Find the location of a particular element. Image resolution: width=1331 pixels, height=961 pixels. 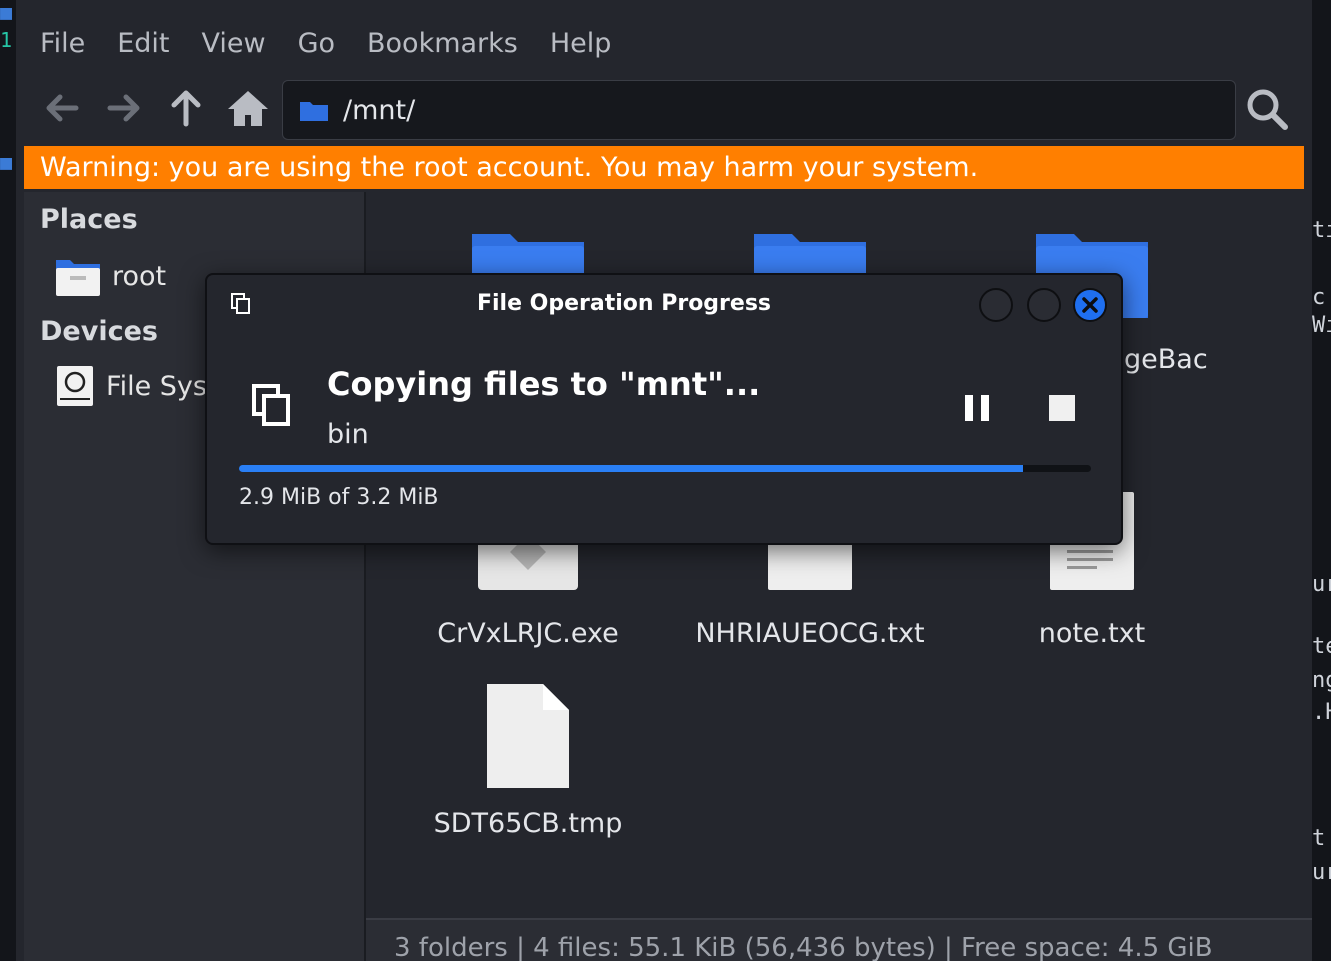

arrow-left-icon is located at coordinates (62, 108).